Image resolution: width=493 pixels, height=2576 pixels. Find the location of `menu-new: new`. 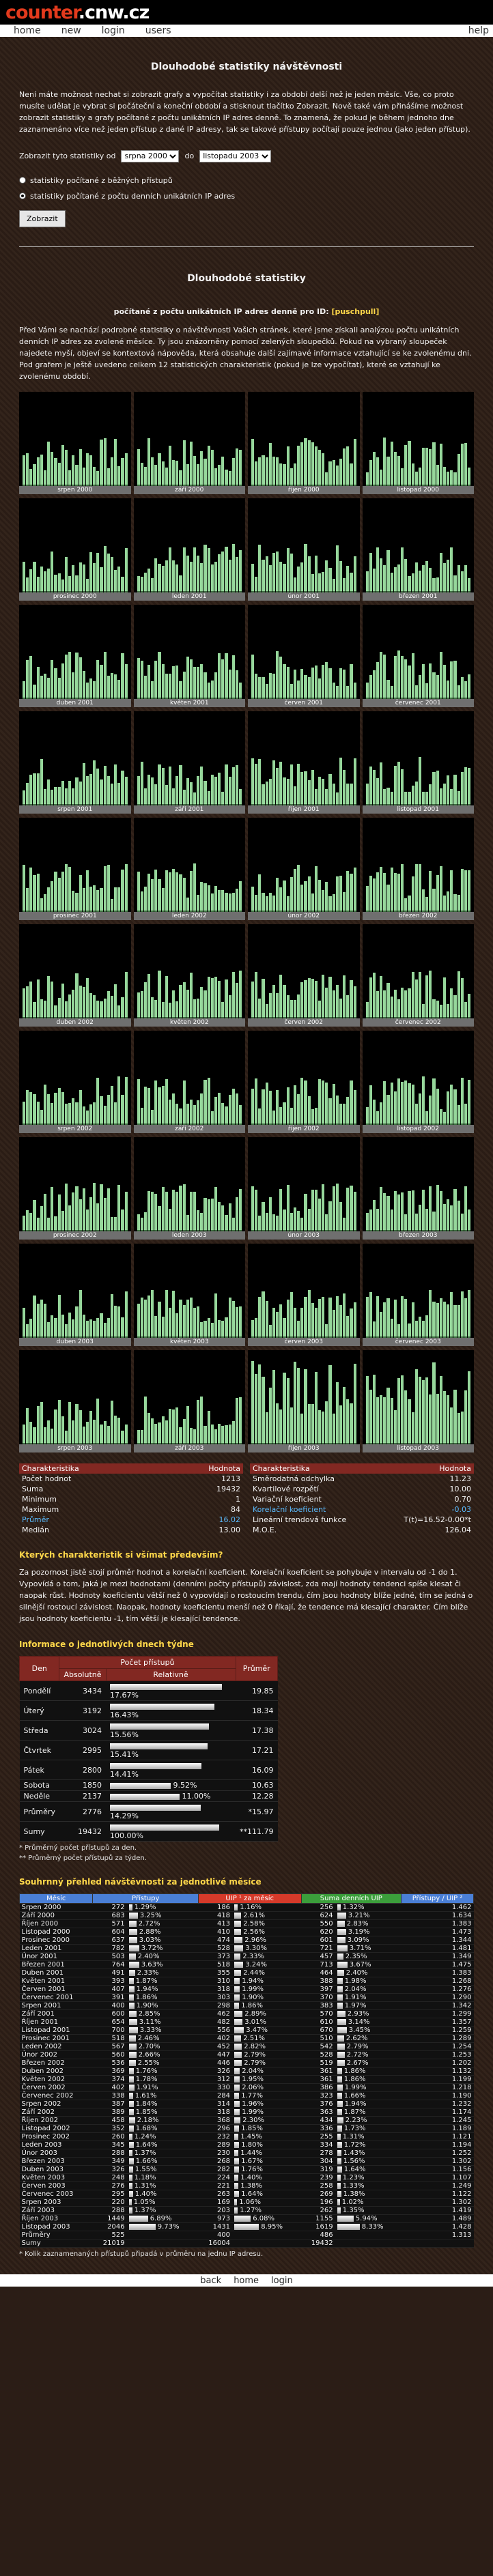

menu-new: new is located at coordinates (68, 30).